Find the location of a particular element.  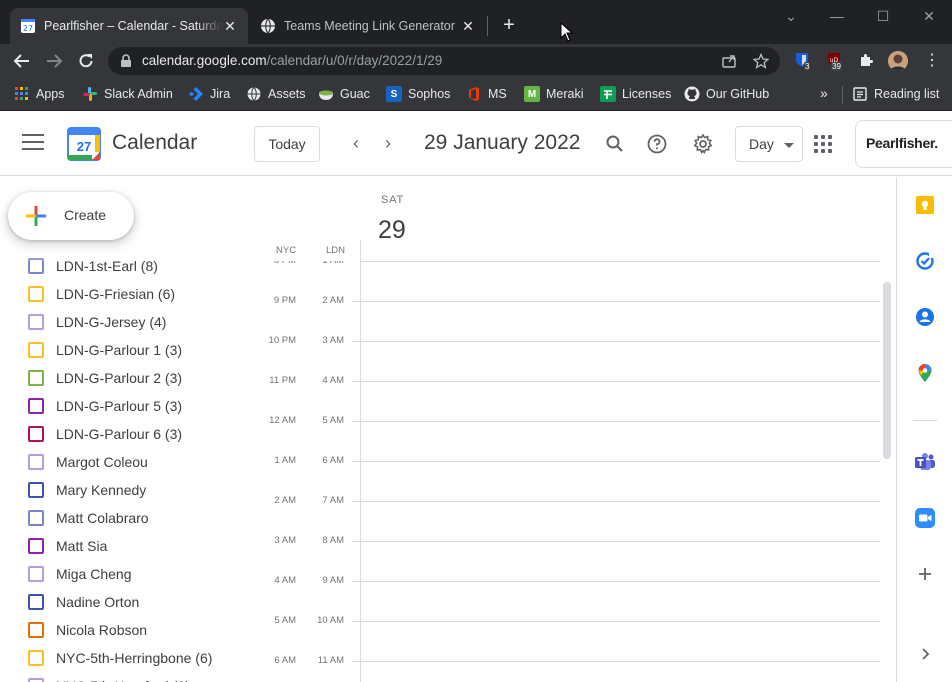

calendar-list-item: Nicola Robson is located at coordinates (120, 630).